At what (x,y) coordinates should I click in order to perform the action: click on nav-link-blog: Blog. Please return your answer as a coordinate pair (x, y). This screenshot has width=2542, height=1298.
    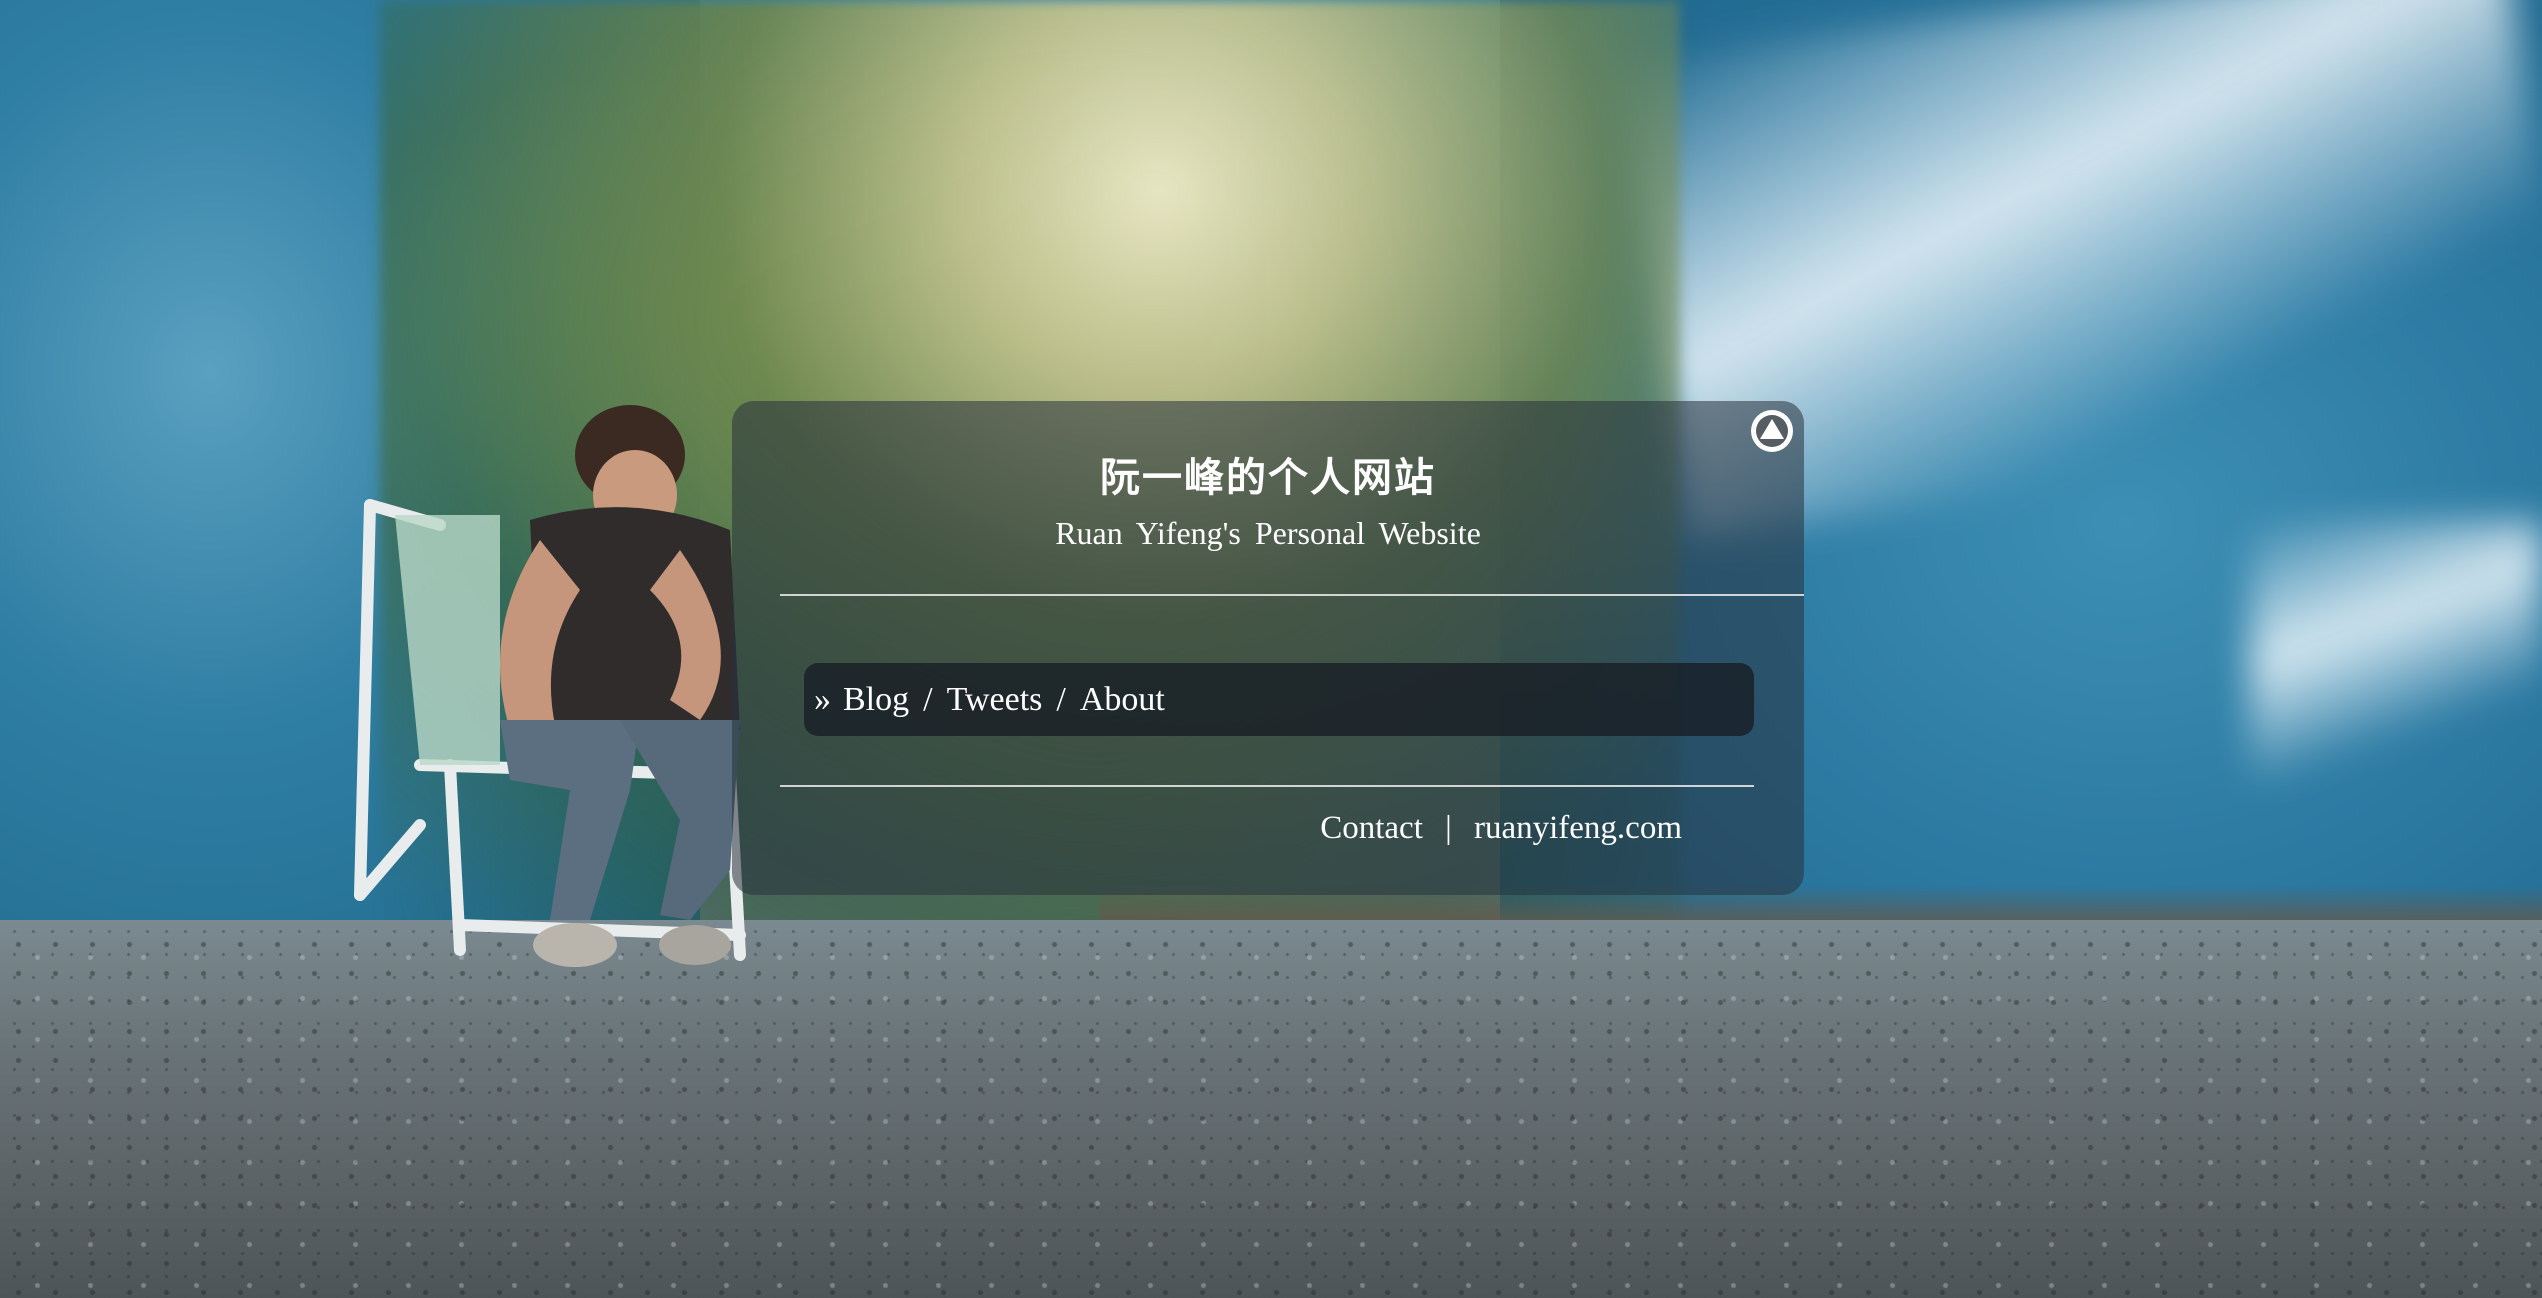
    Looking at the image, I should click on (876, 700).